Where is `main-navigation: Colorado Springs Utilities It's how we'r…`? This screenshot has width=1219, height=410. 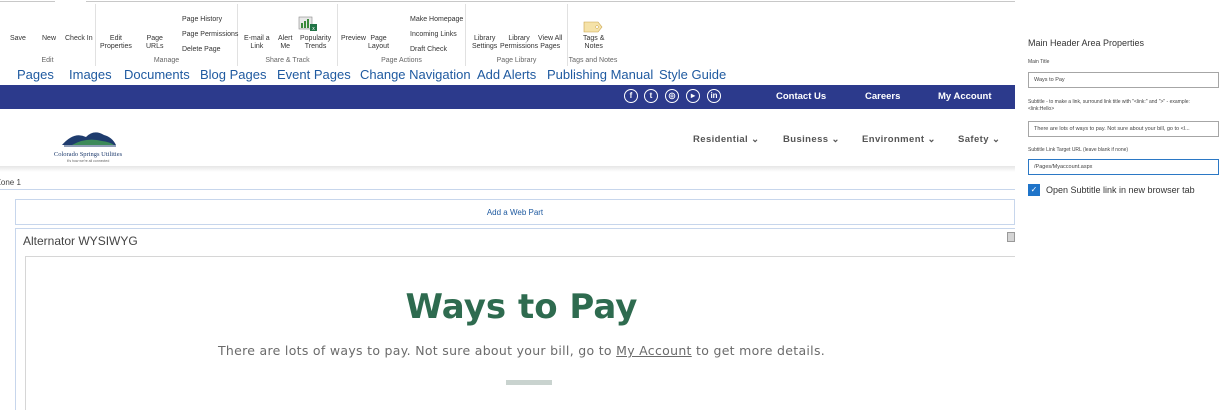 main-navigation: Colorado Springs Utilities It's how we'r… is located at coordinates (507, 137).